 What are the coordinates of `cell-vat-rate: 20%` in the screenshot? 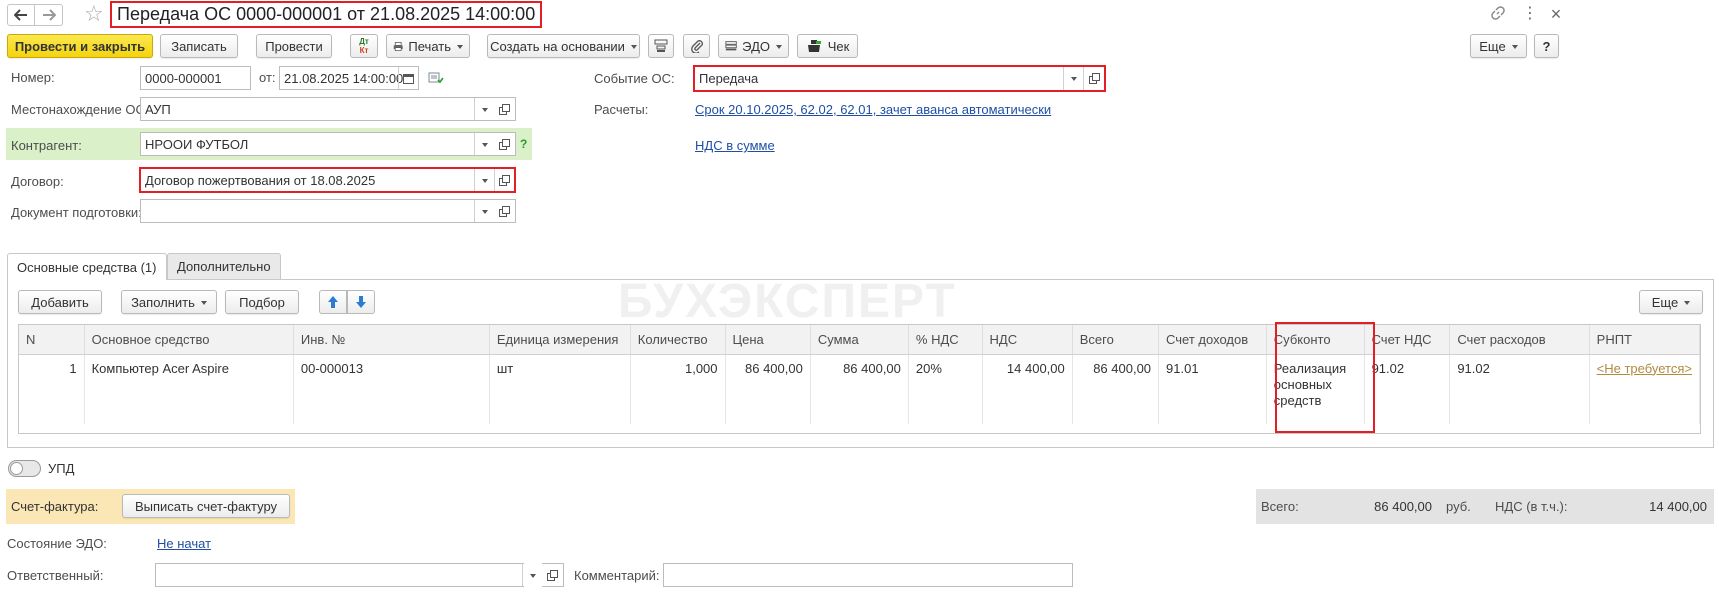 It's located at (945, 389).